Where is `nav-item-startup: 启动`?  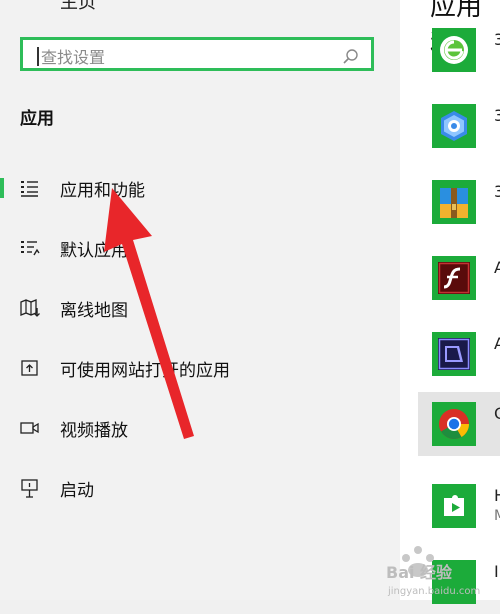
nav-item-startup: 启动 is located at coordinates (200, 488).